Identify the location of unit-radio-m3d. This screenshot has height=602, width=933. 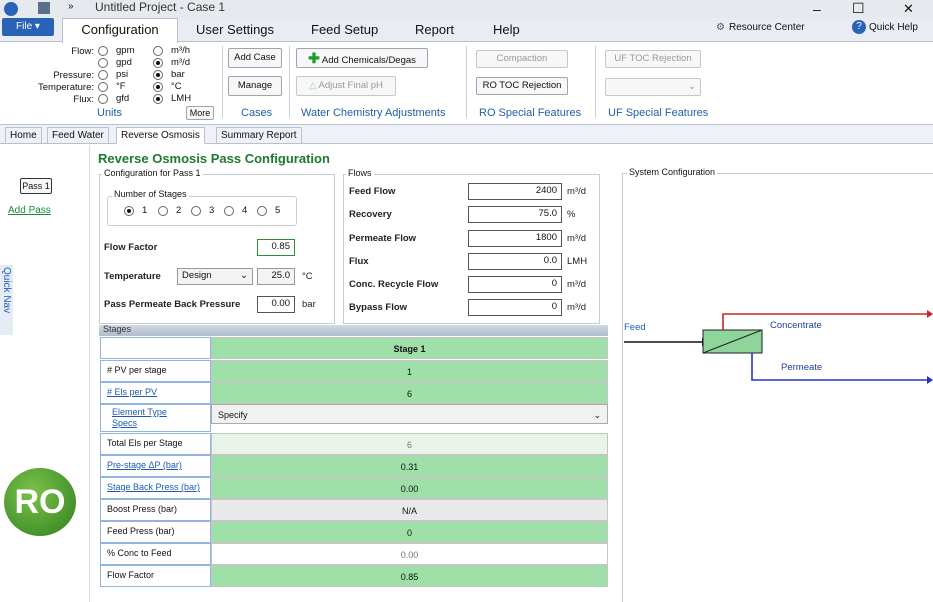
(158, 63).